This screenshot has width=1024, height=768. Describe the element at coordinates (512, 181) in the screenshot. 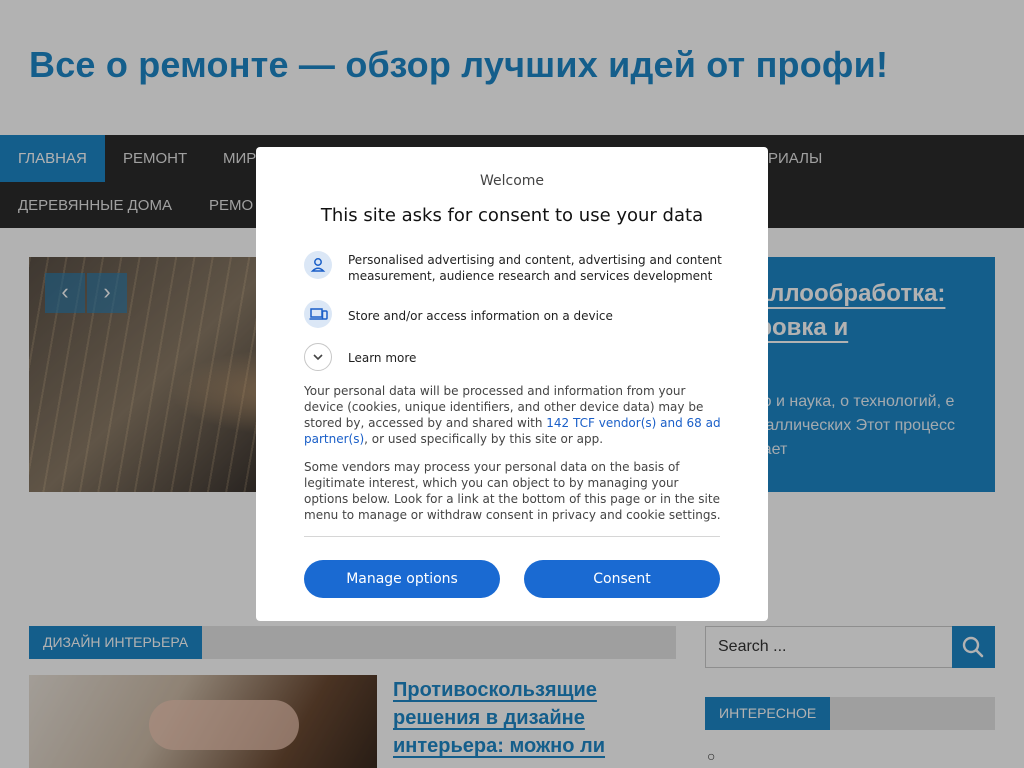

I see `consent-welcome: Welcome` at that location.